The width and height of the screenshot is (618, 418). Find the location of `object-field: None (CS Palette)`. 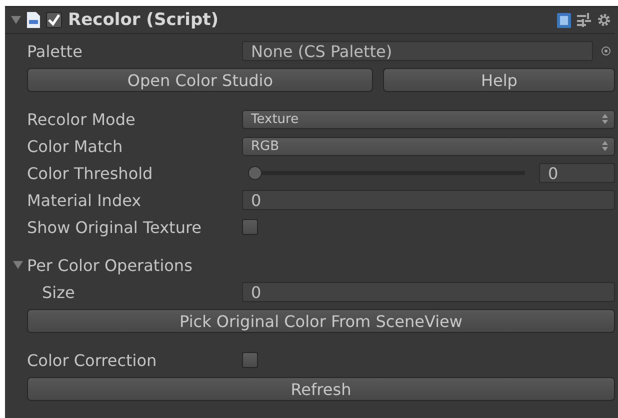

object-field: None (CS Palette) is located at coordinates (417, 51).